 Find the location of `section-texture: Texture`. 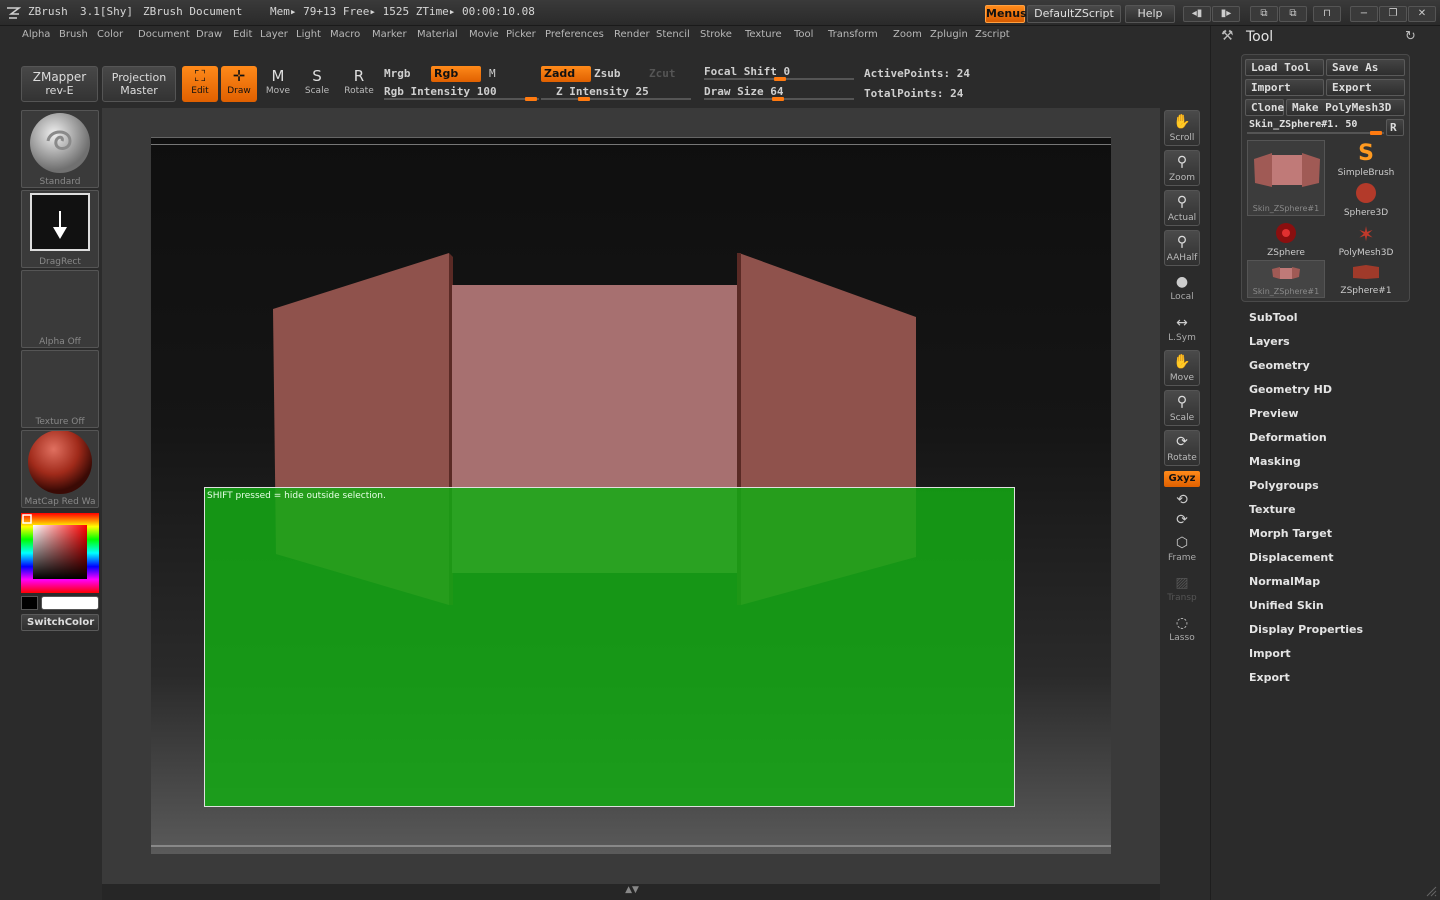

section-texture: Texture is located at coordinates (1272, 509).